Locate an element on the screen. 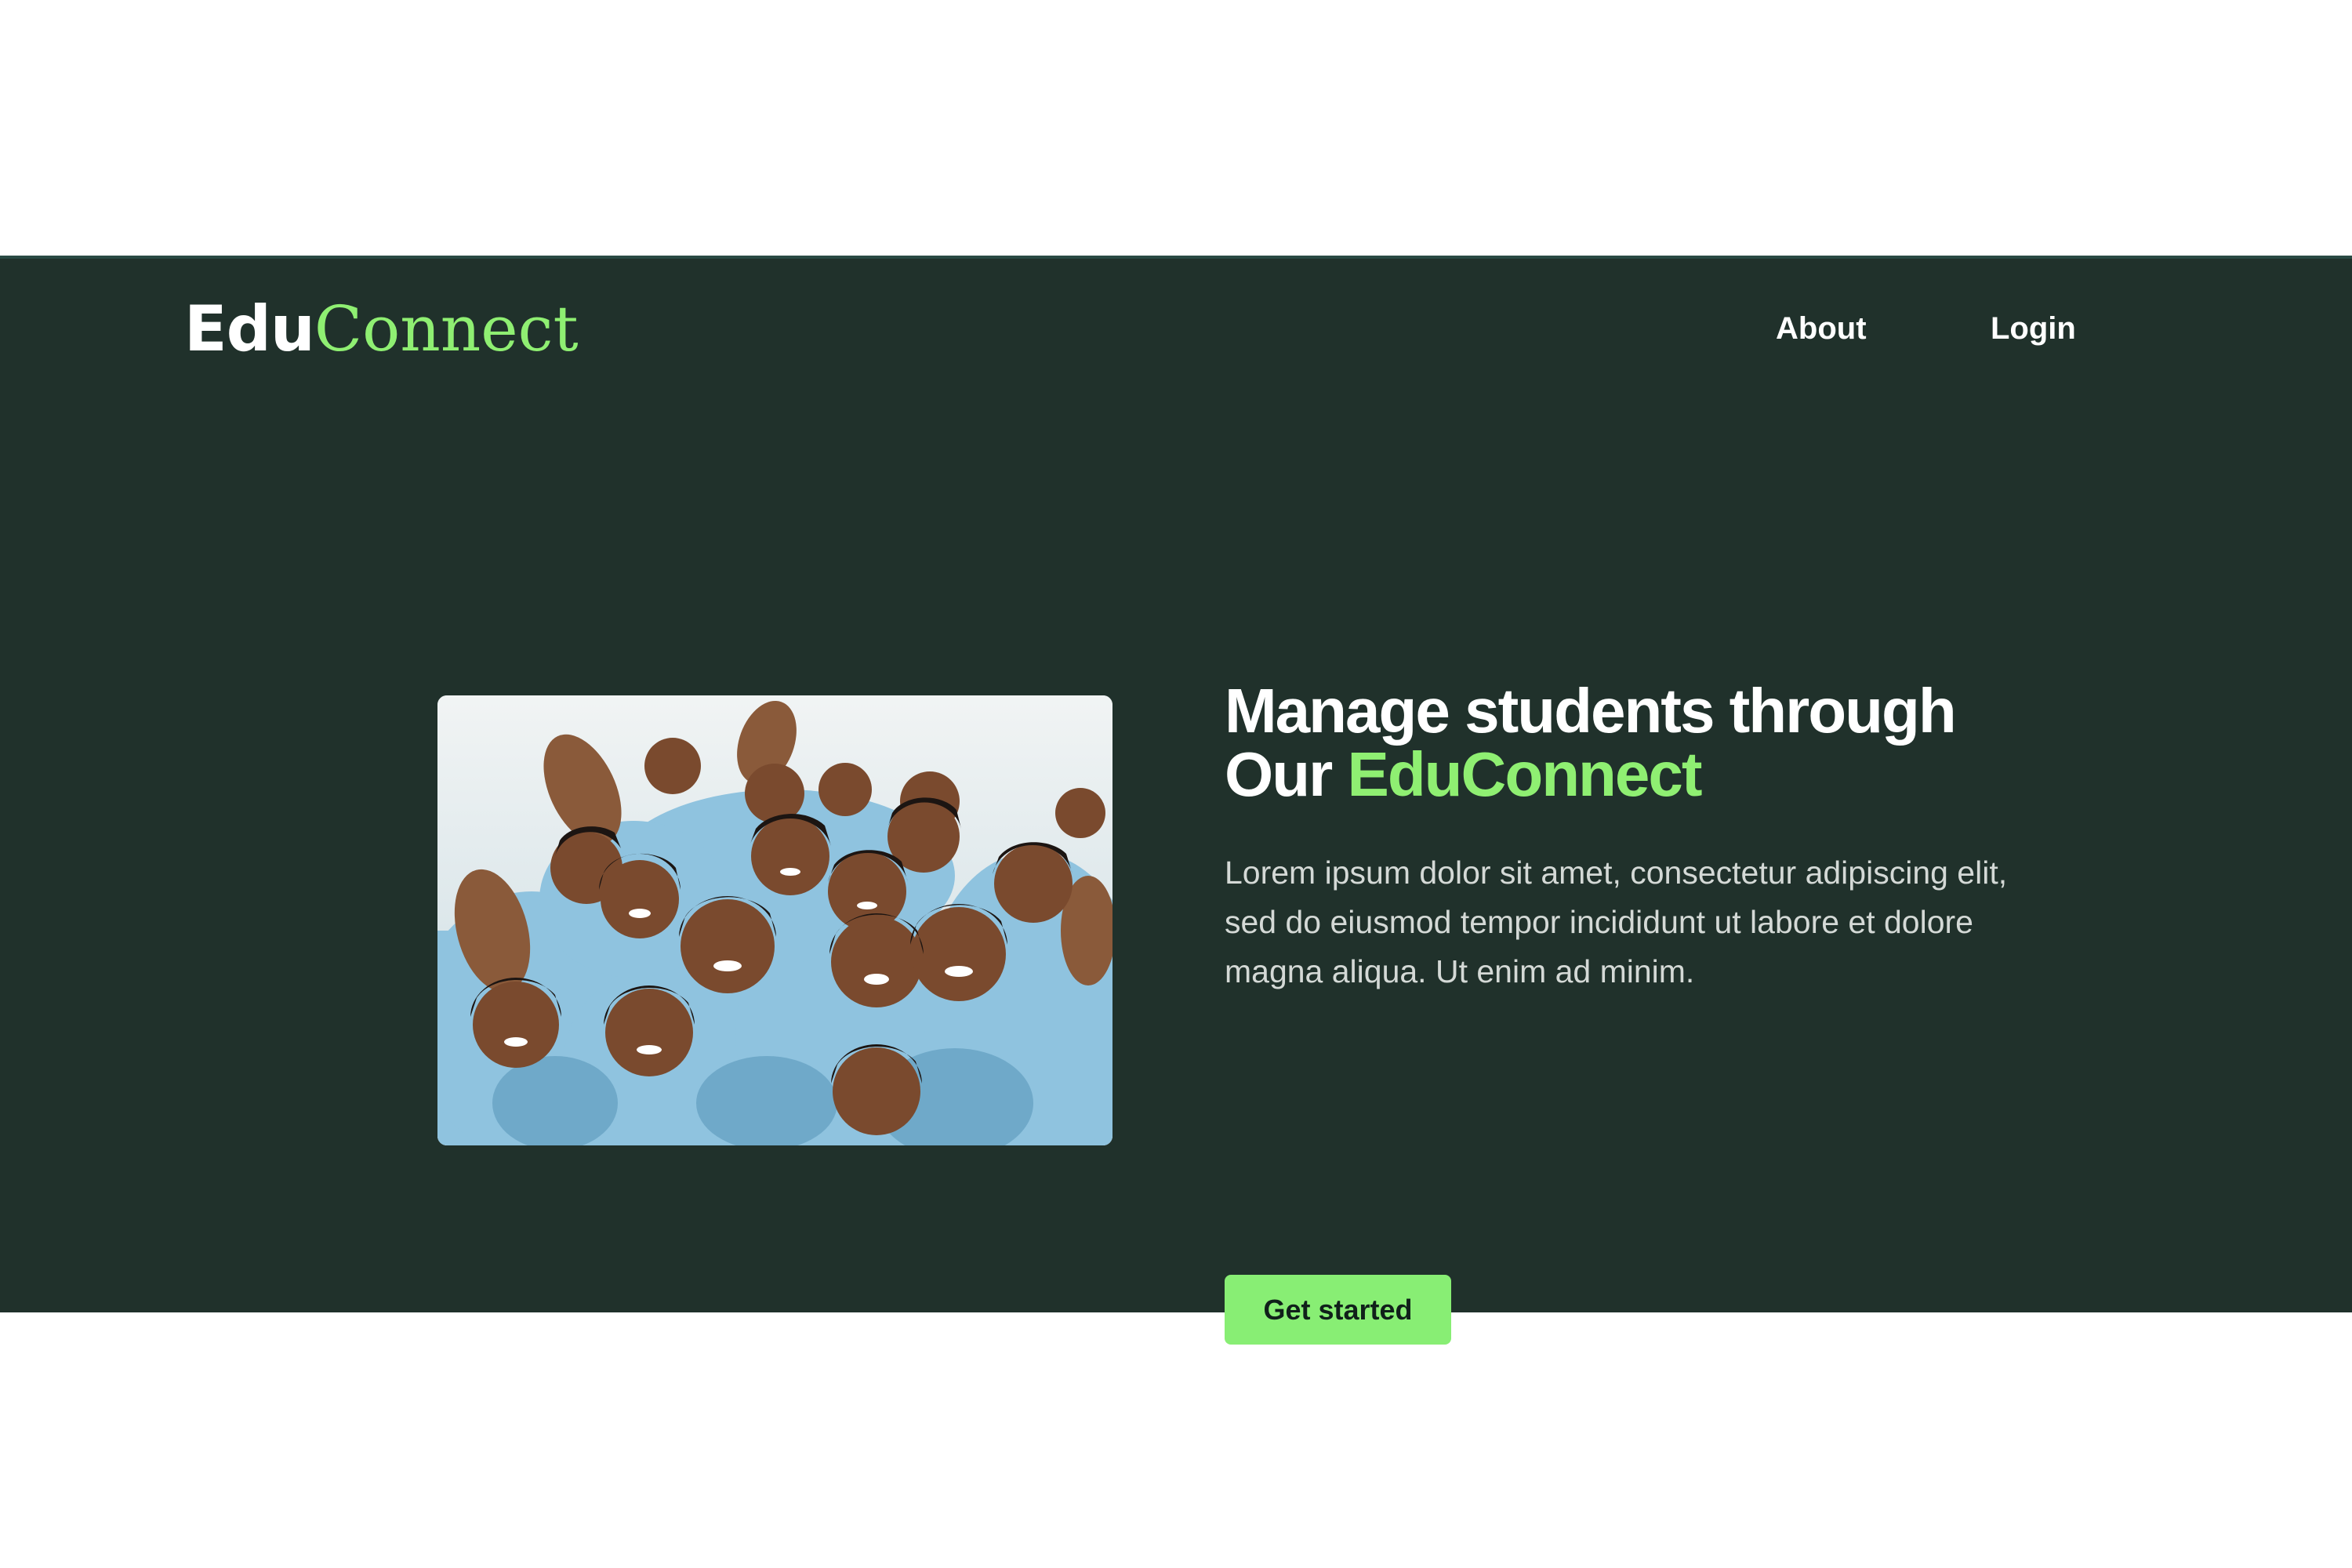  hero-image is located at coordinates (774, 920).